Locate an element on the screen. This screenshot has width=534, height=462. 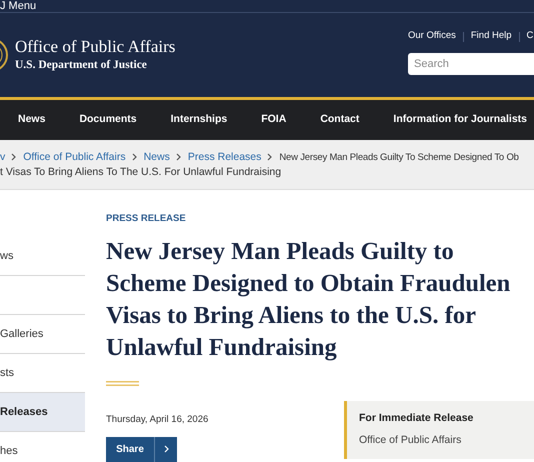
release-heading: For Immediate Release is located at coordinates (416, 418).